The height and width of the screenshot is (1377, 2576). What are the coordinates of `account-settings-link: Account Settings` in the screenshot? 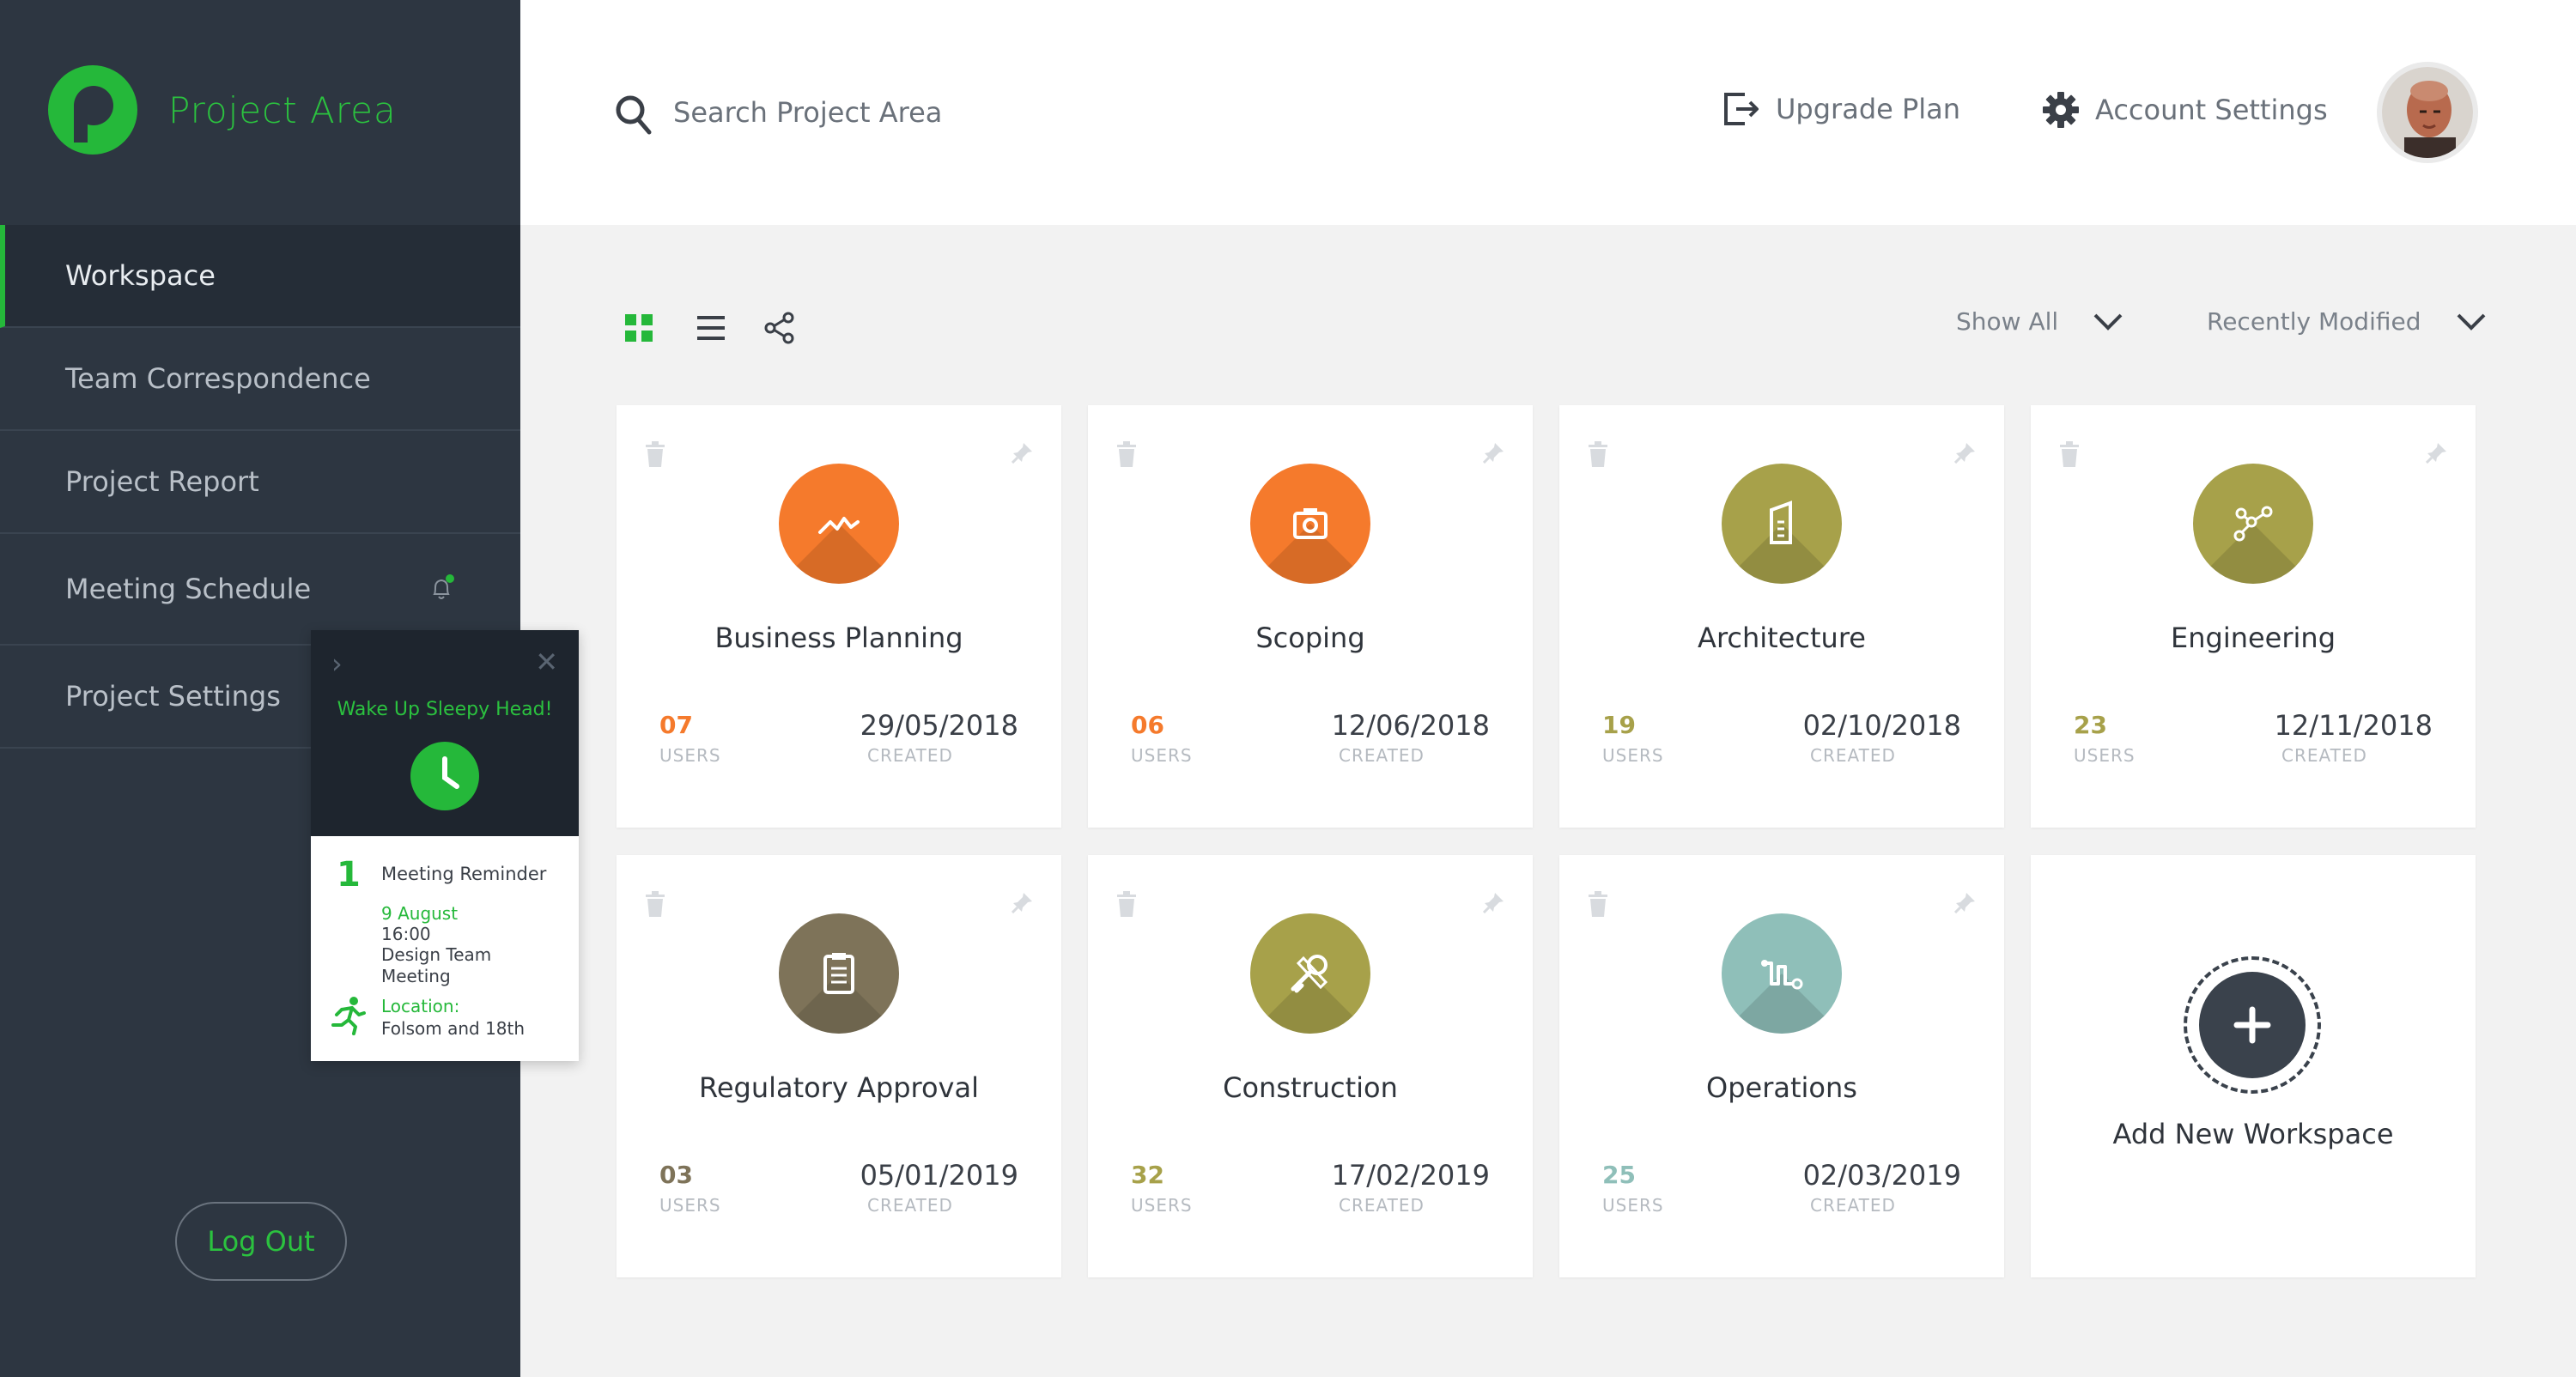 It's located at (2185, 110).